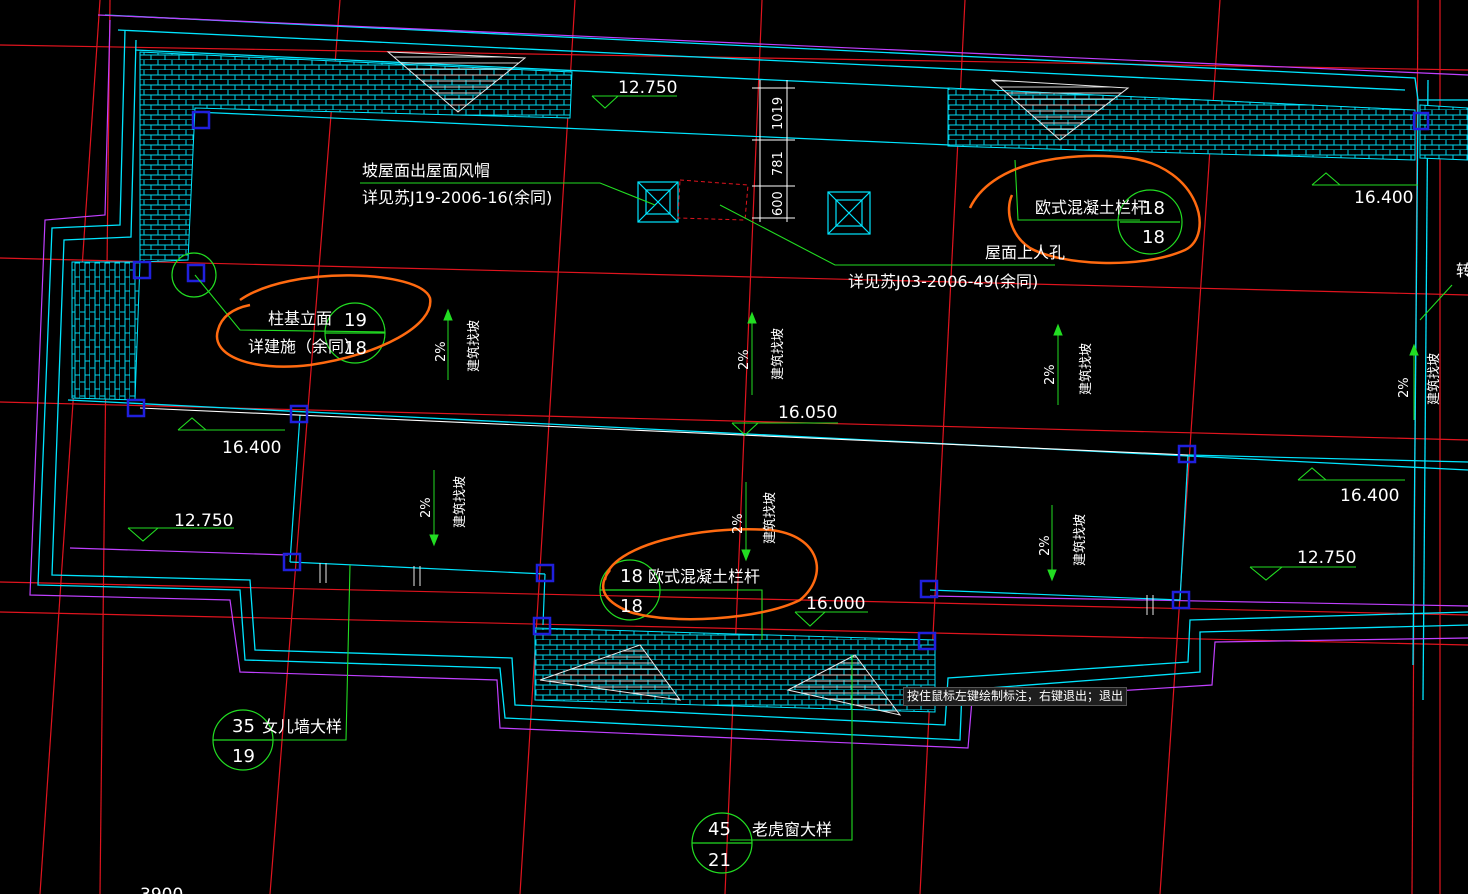 The image size is (1468, 894). What do you see at coordinates (719, 860) in the screenshot?
I see `callout-sheet: 21` at bounding box center [719, 860].